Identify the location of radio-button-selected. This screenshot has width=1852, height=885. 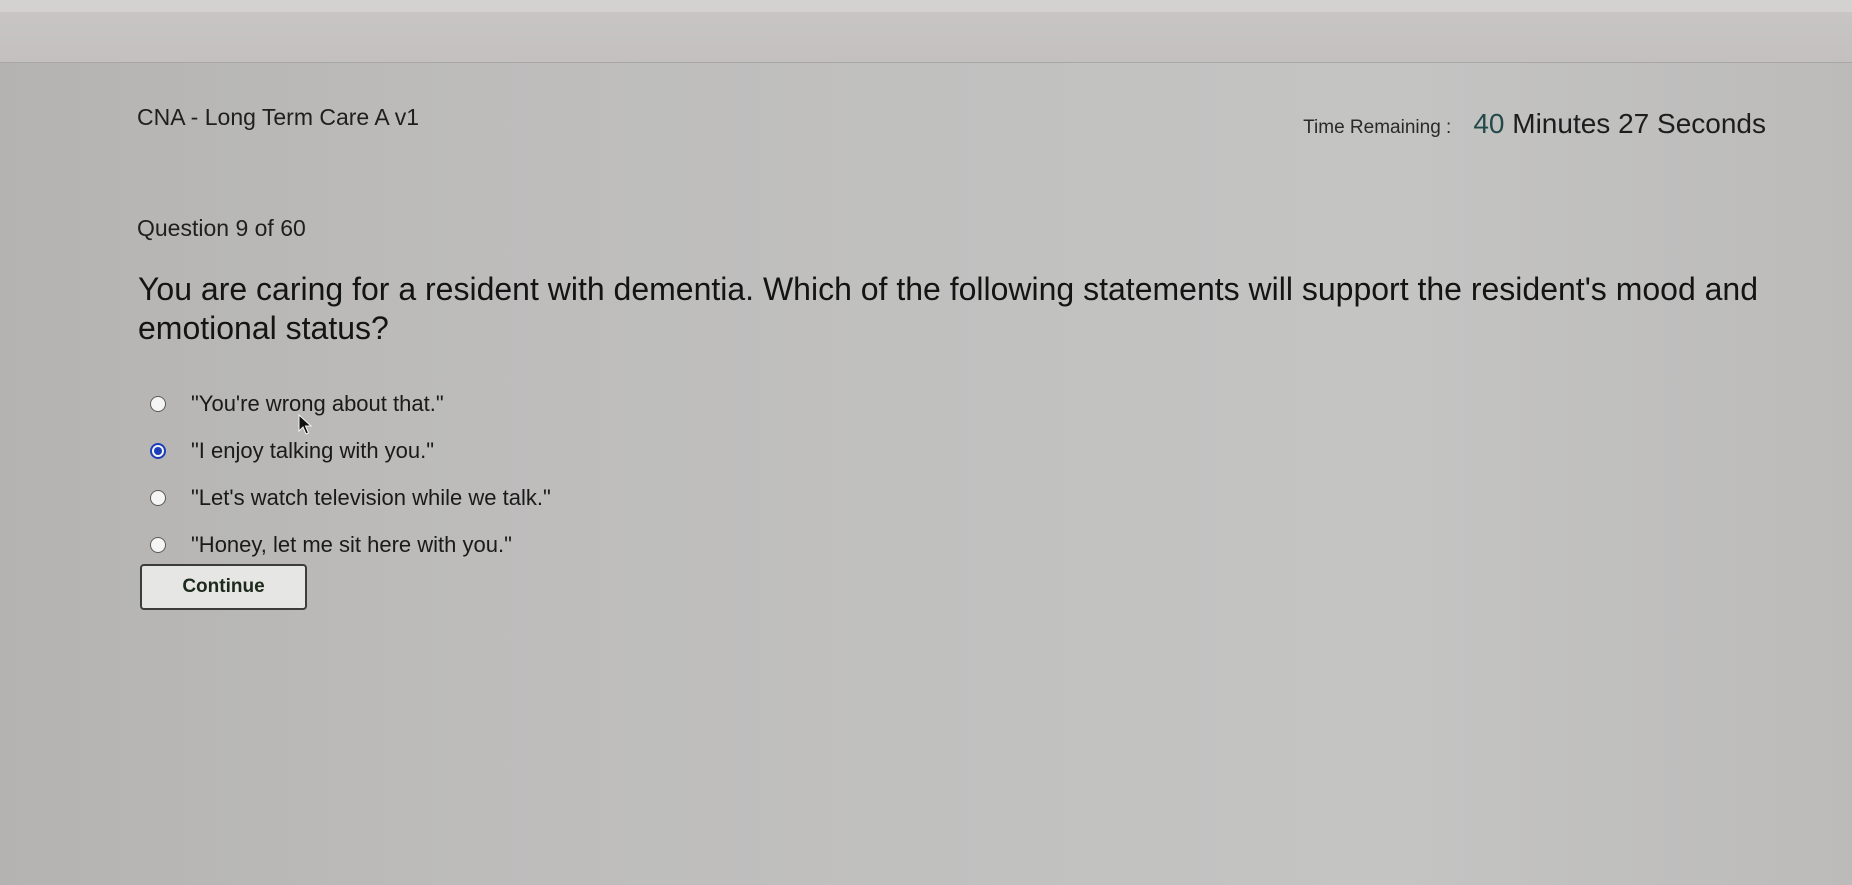
(158, 450).